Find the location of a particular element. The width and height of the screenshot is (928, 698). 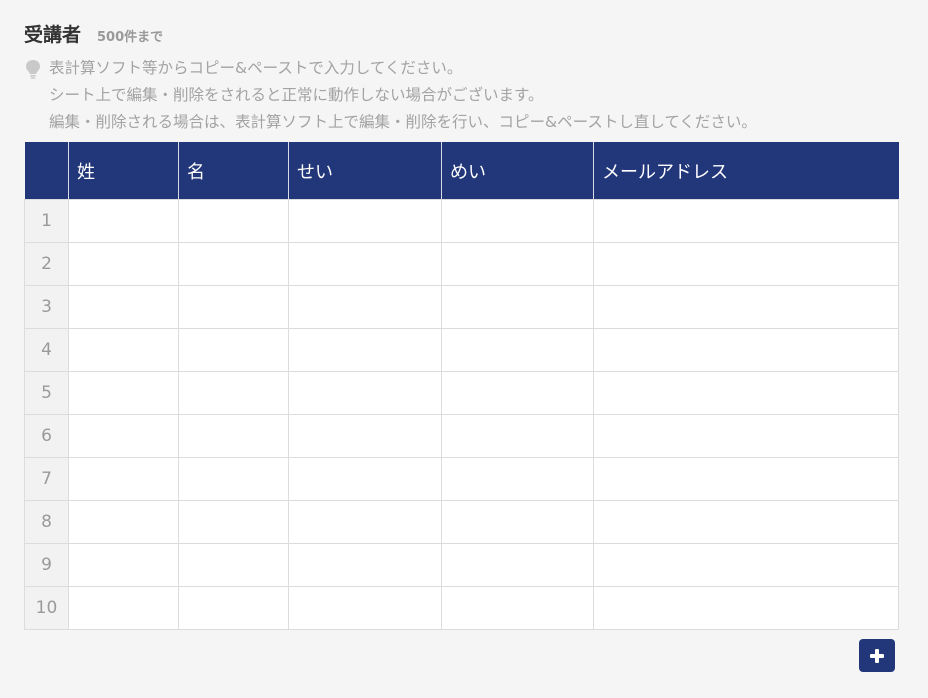

table-header-row: 姓 名 せい めい メールアドレス is located at coordinates (461, 171).